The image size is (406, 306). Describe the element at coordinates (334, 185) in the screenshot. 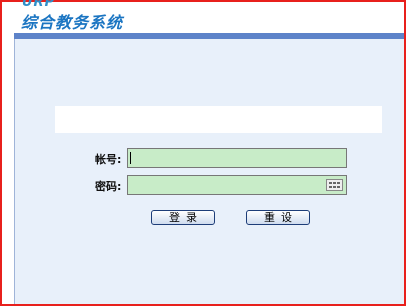

I see `keyboard-icon` at that location.